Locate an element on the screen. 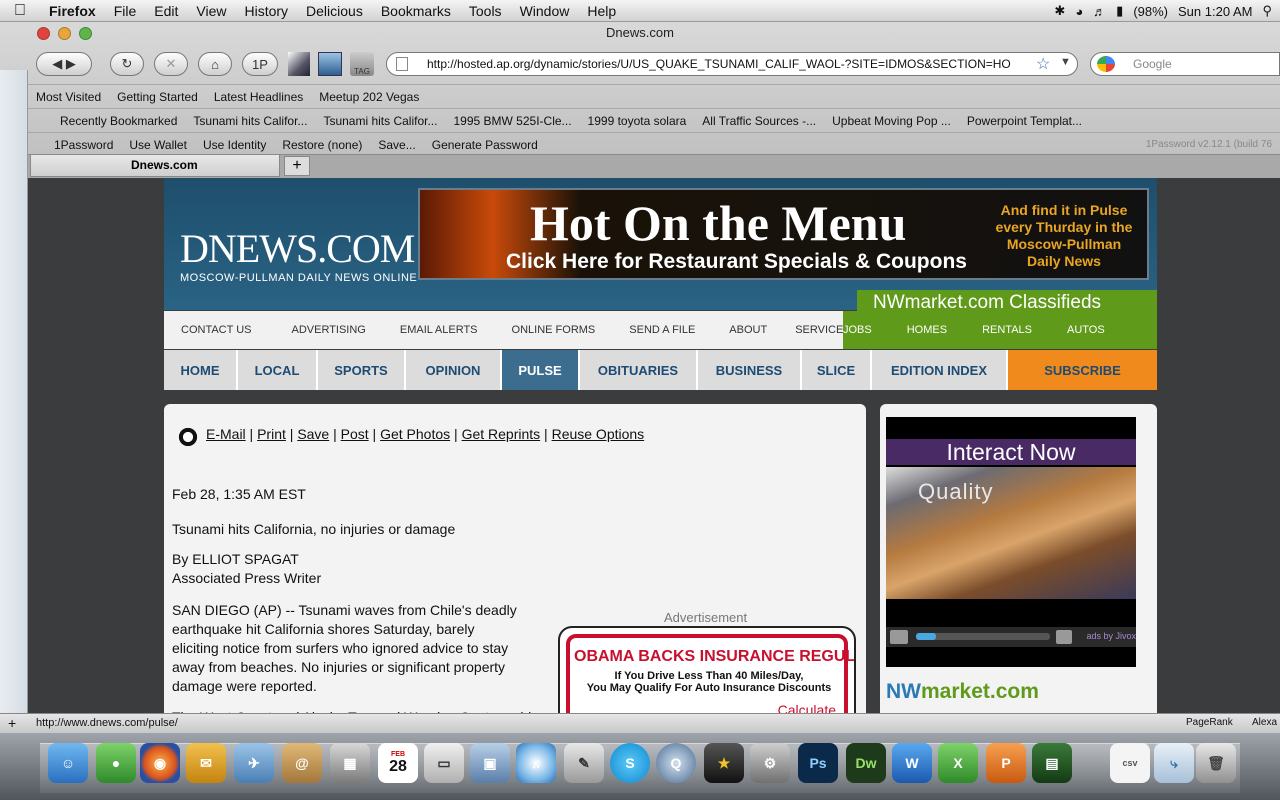 Image resolution: width=1280 pixels, height=800 pixels. csv-file-icon: csv is located at coordinates (1130, 763).